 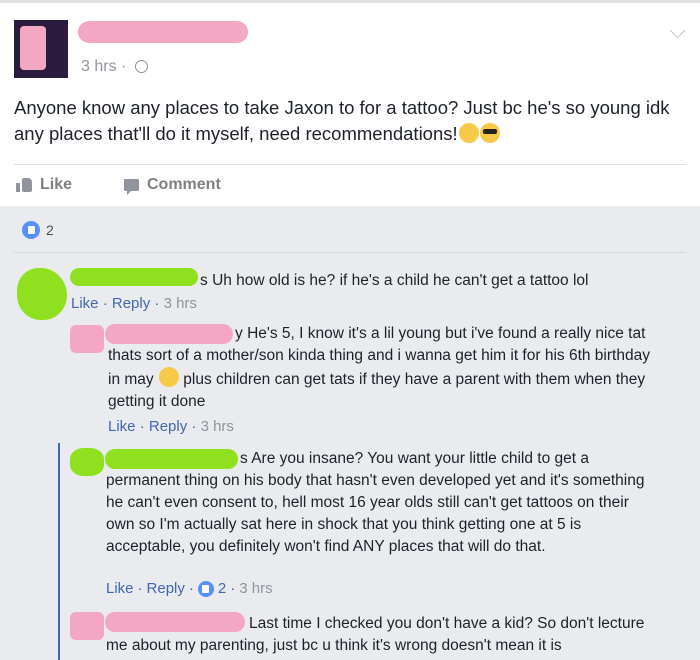 What do you see at coordinates (99, 66) in the screenshot?
I see `post-time: 3 hrs` at bounding box center [99, 66].